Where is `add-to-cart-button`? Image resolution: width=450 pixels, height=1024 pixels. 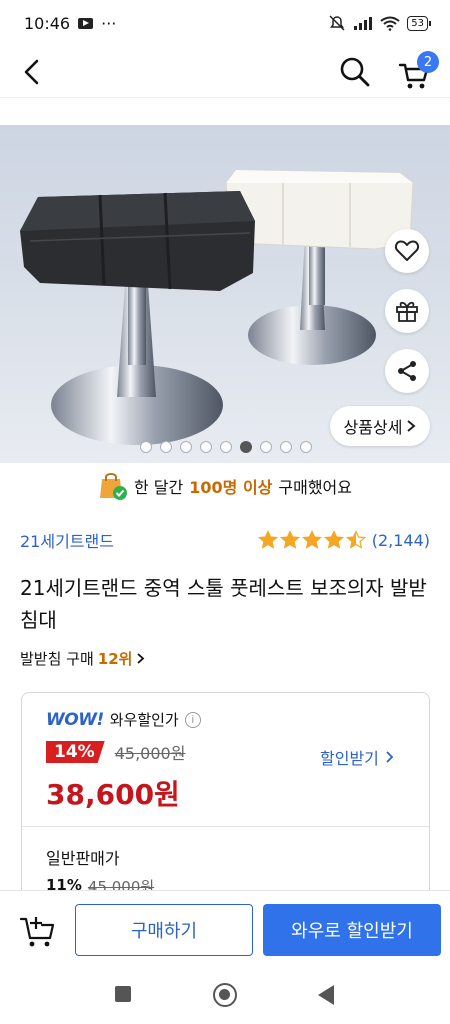
add-to-cart-button is located at coordinates (38, 931).